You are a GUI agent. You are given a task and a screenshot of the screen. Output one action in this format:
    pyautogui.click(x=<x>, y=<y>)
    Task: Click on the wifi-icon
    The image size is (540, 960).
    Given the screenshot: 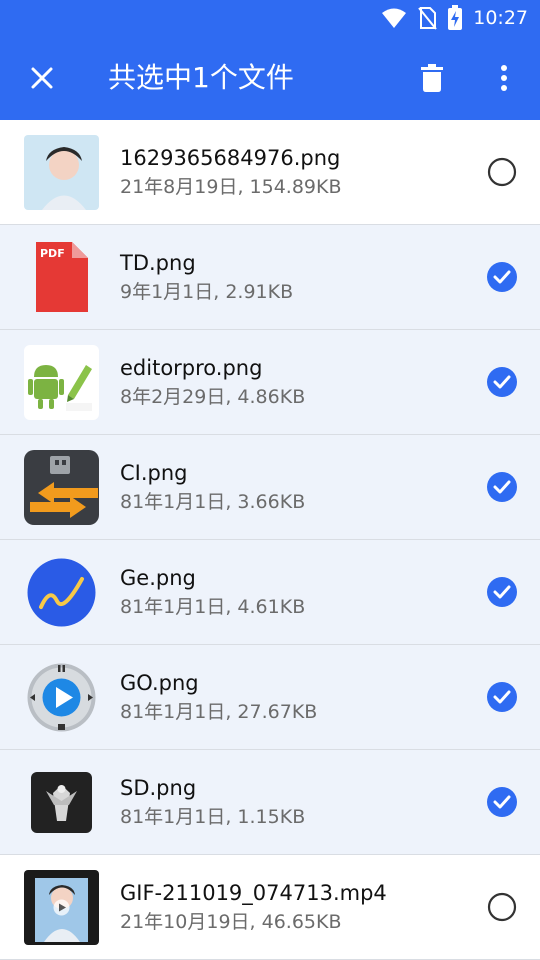 What is the action you would take?
    pyautogui.click(x=394, y=18)
    